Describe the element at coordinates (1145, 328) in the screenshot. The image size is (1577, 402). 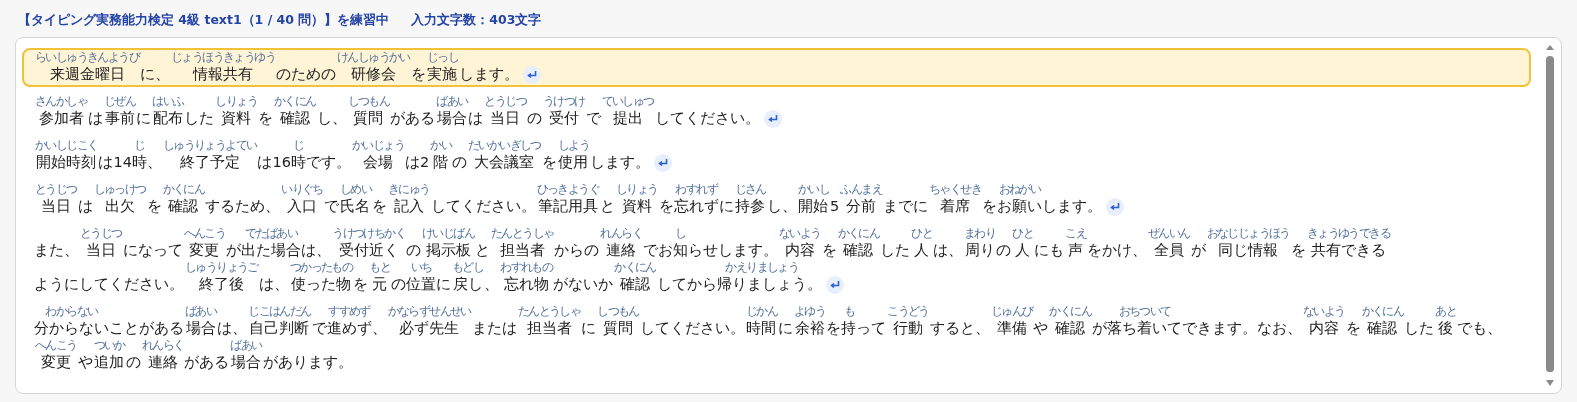
I see `word: 落ち着いて` at that location.